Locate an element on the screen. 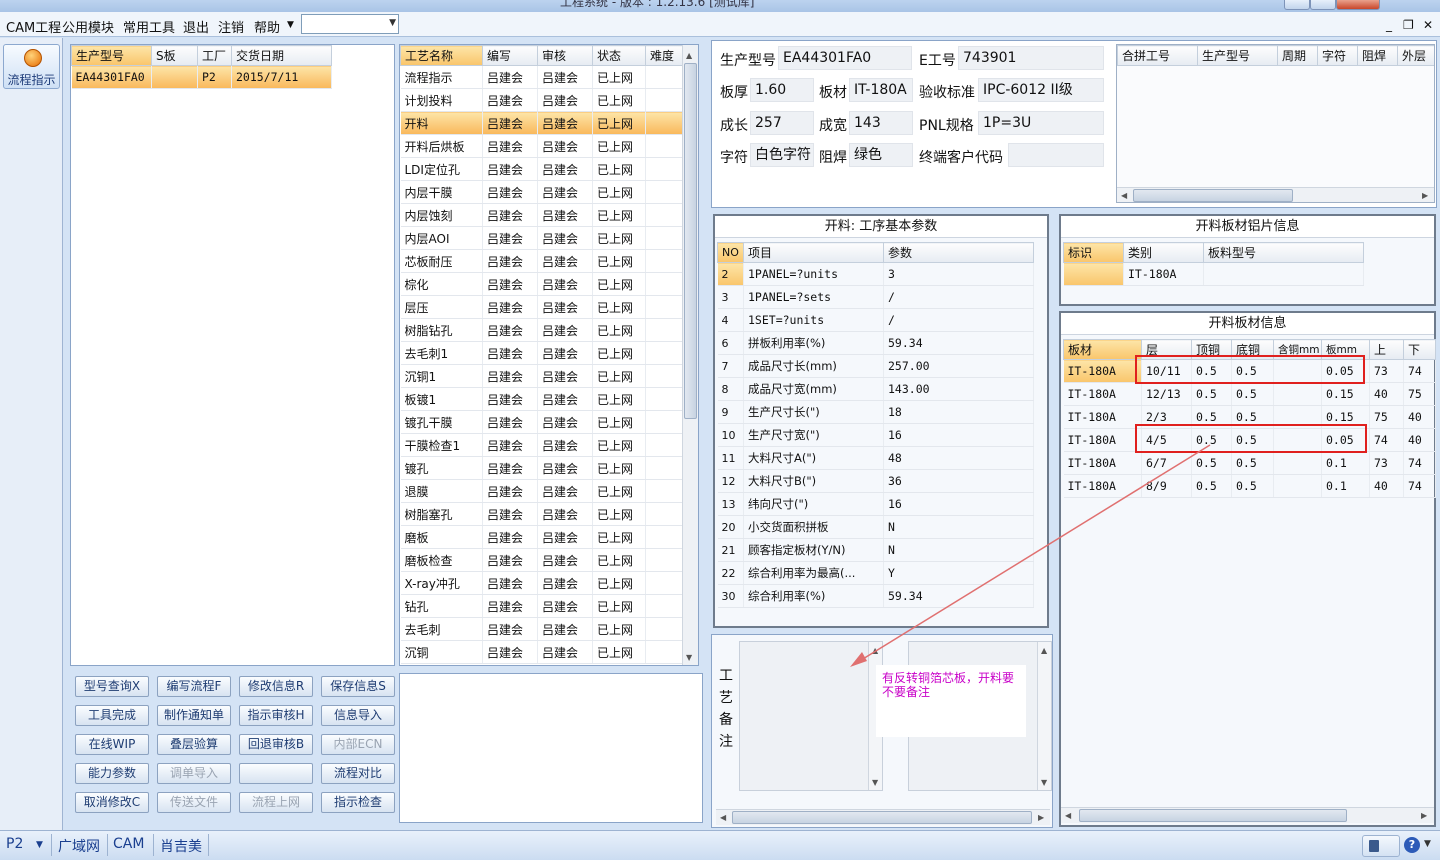 This screenshot has height=860, width=1440. table-row: 镀孔干膜 吕建会 吕建会 已上网 is located at coordinates (541, 422).